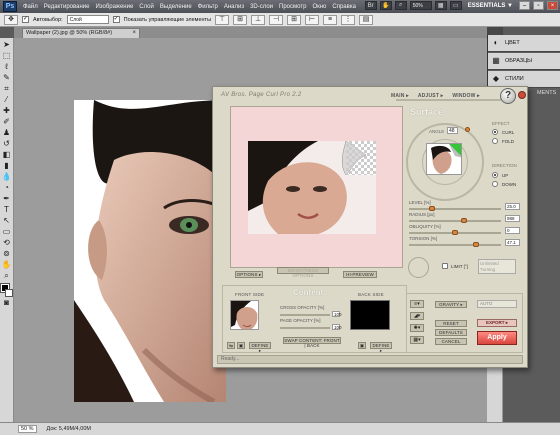  What do you see at coordinates (6, 265) in the screenshot?
I see `hand-tool-icon: ✋` at bounding box center [6, 265].